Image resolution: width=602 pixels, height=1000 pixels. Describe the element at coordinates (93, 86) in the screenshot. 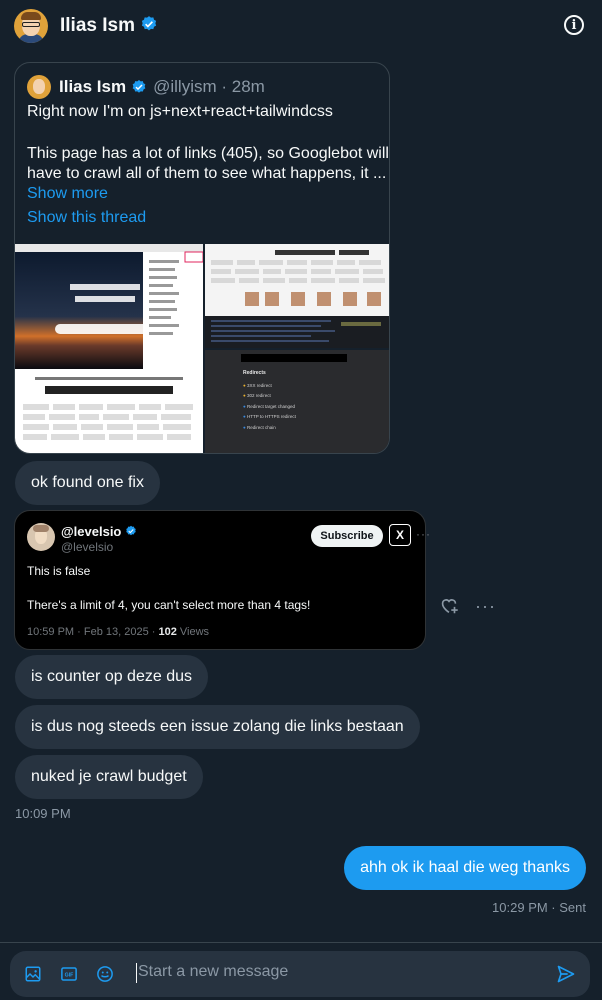

I see `shared-tweet-author: Ilias Ism` at that location.